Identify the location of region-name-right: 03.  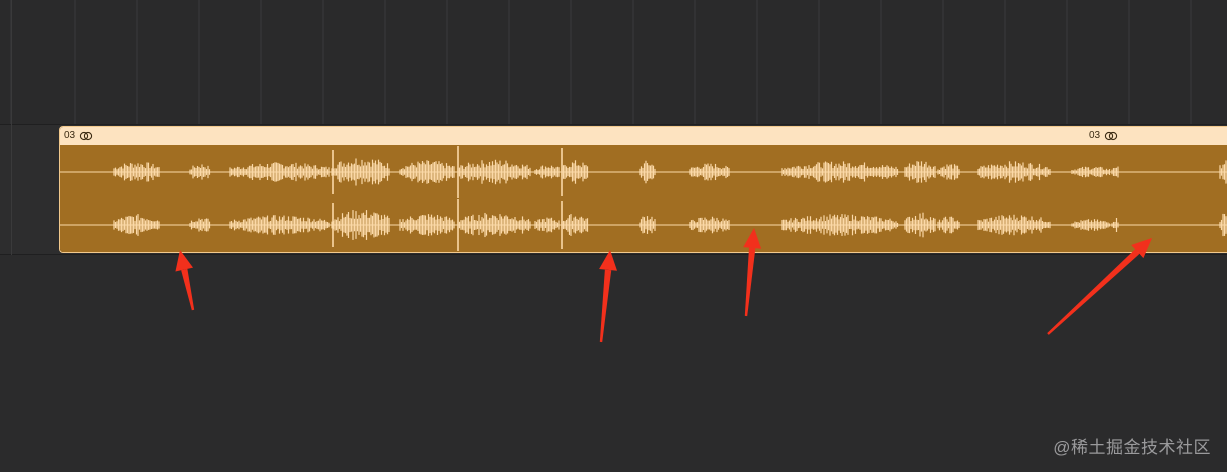
(1103, 136).